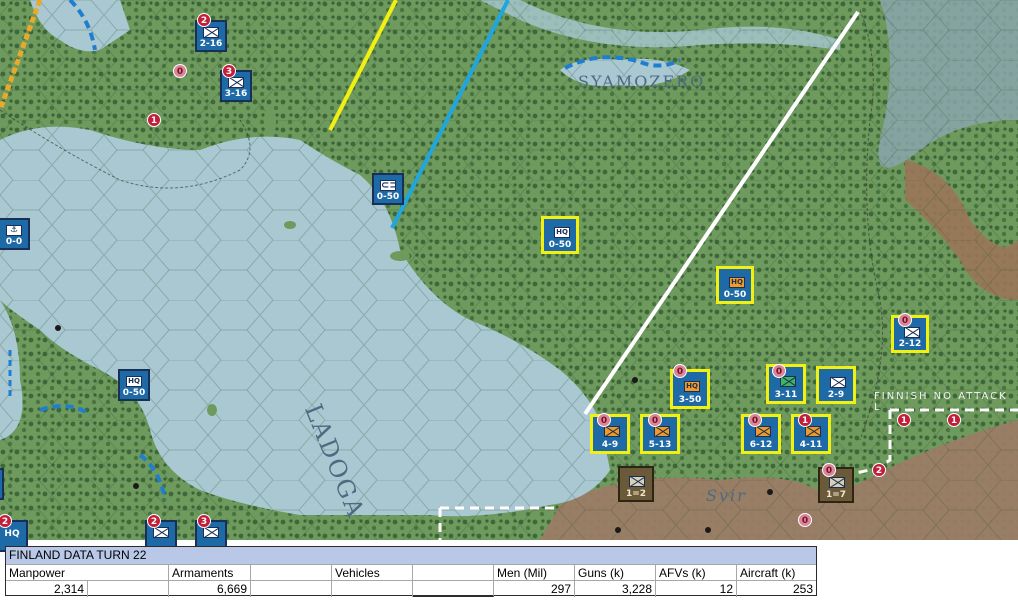 The width and height of the screenshot is (1018, 604). I want to click on unit-badge: 1, so click(805, 420).